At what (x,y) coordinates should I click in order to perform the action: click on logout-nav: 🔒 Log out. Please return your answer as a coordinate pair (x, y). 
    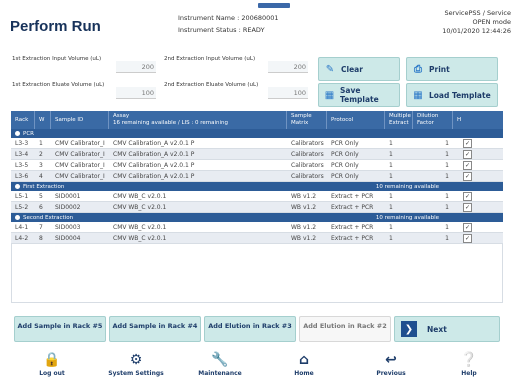
    Looking at the image, I should click on (52, 363).